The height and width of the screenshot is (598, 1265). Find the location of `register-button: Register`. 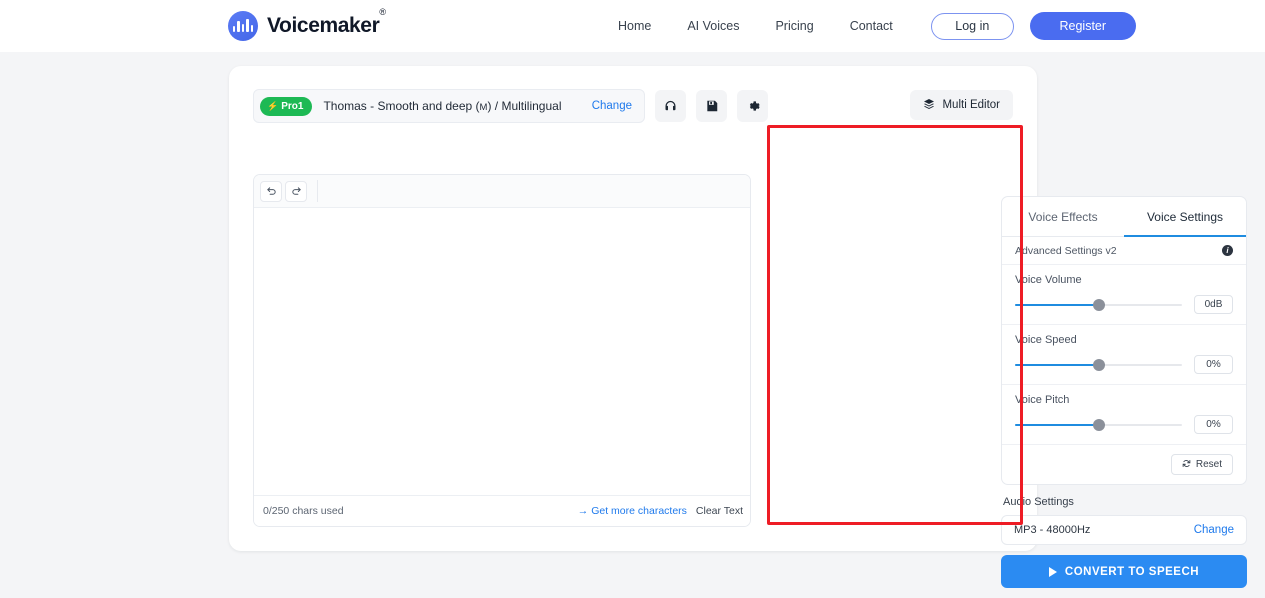

register-button: Register is located at coordinates (1082, 26).